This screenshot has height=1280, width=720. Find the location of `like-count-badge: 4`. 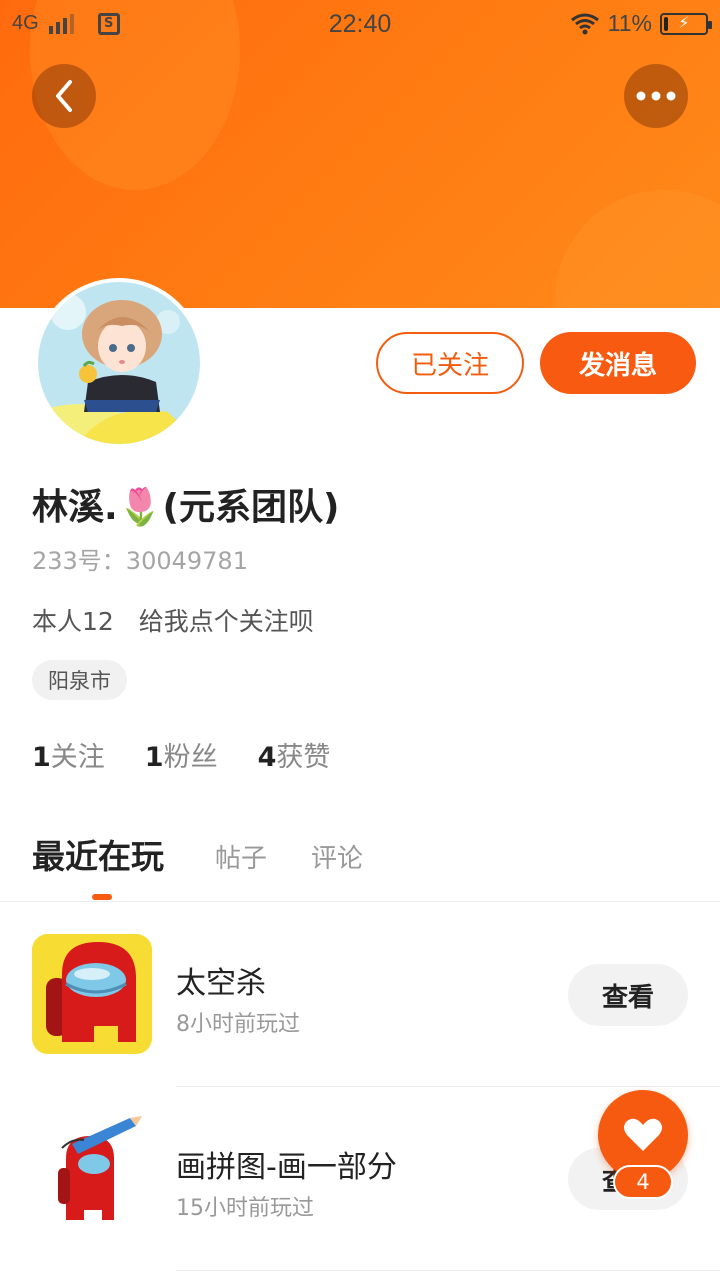

like-count-badge: 4 is located at coordinates (643, 1182).